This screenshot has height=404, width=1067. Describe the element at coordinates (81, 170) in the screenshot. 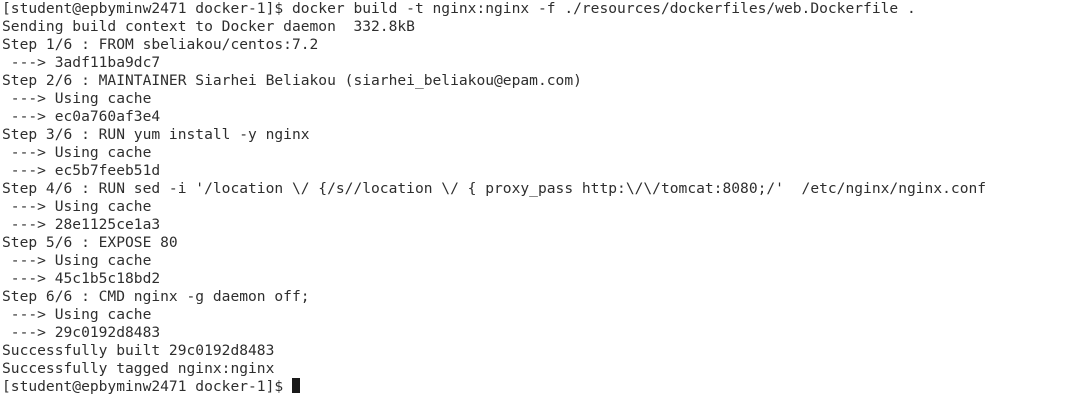

I see `output-line: ---> ec5b7feeb51d` at that location.